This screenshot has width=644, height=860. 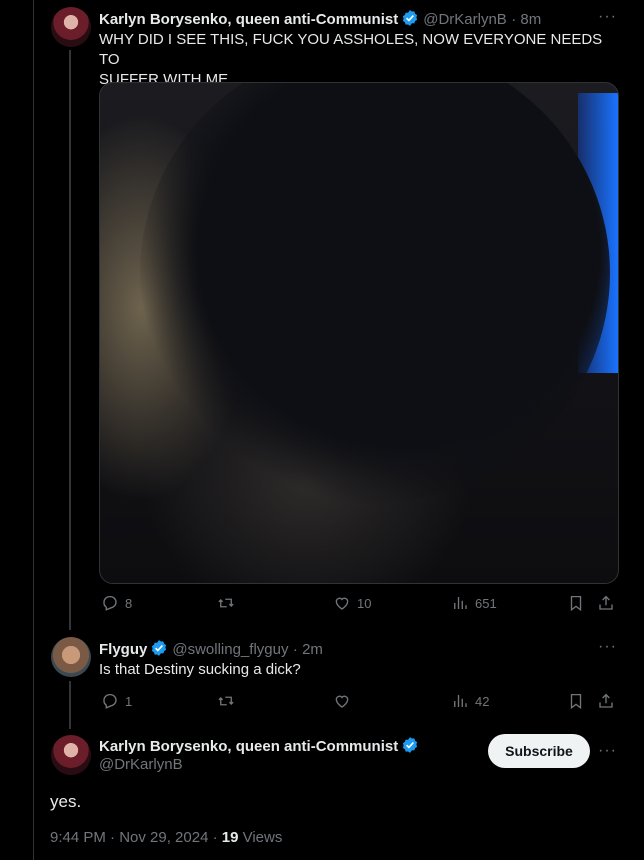 What do you see at coordinates (200, 669) in the screenshot?
I see `tweet-text: Is that Destiny sucking a dick?` at bounding box center [200, 669].